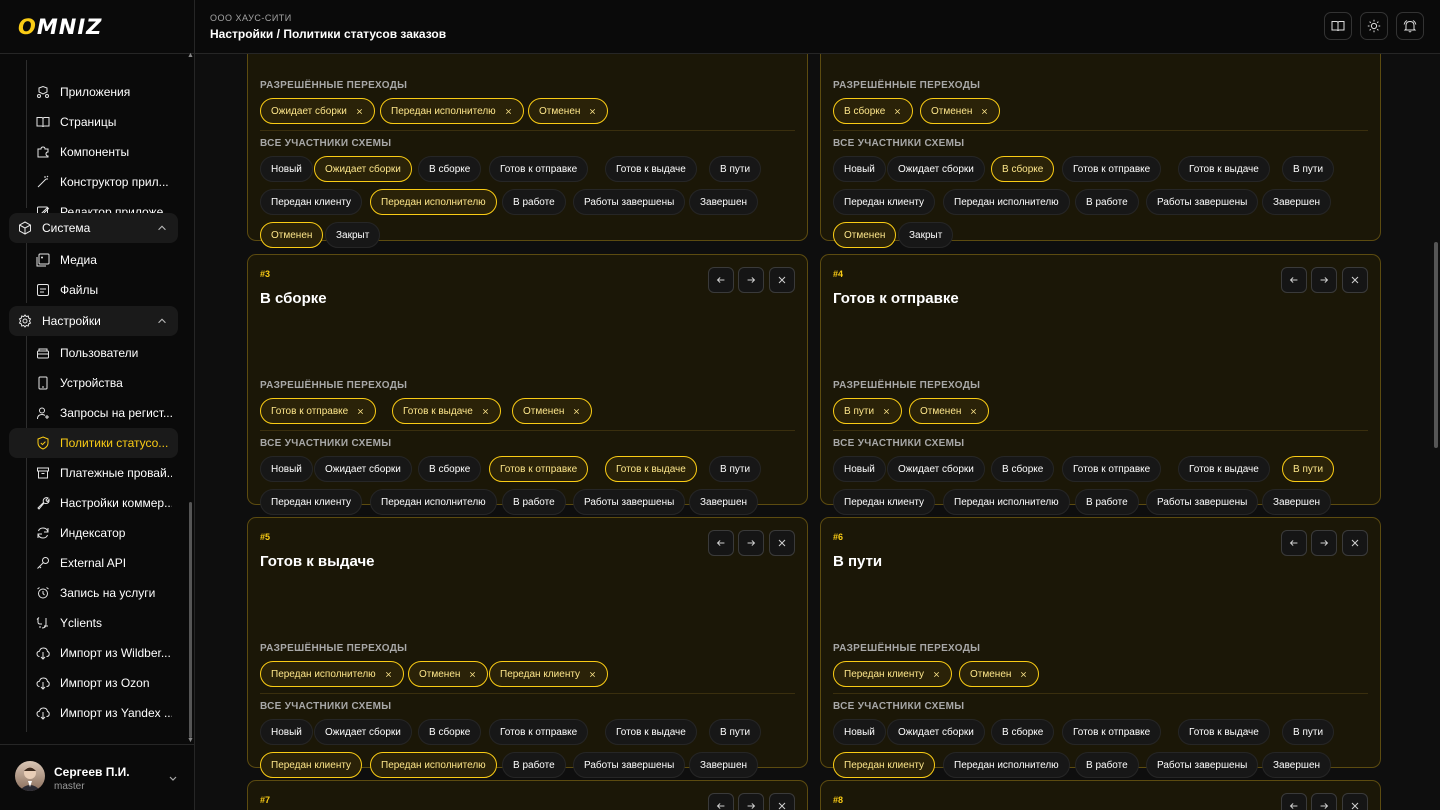 The height and width of the screenshot is (810, 1440). I want to click on allowed-transition-chip: Передан исполнителю, so click(332, 674).